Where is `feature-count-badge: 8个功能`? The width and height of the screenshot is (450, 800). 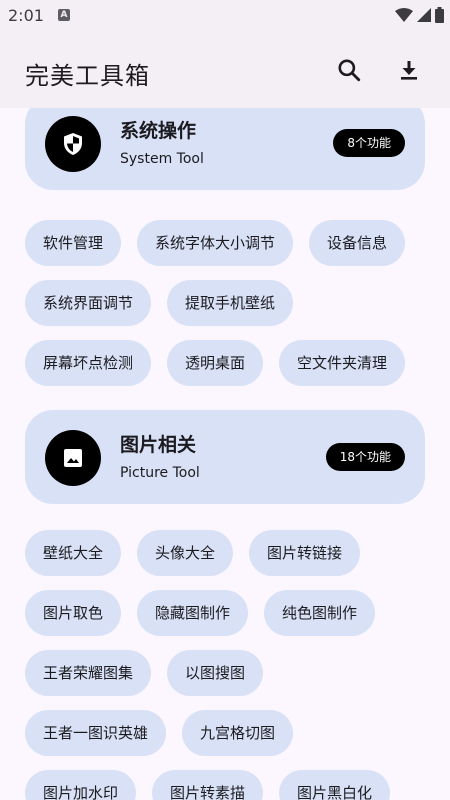 feature-count-badge: 8个功能 is located at coordinates (369, 143).